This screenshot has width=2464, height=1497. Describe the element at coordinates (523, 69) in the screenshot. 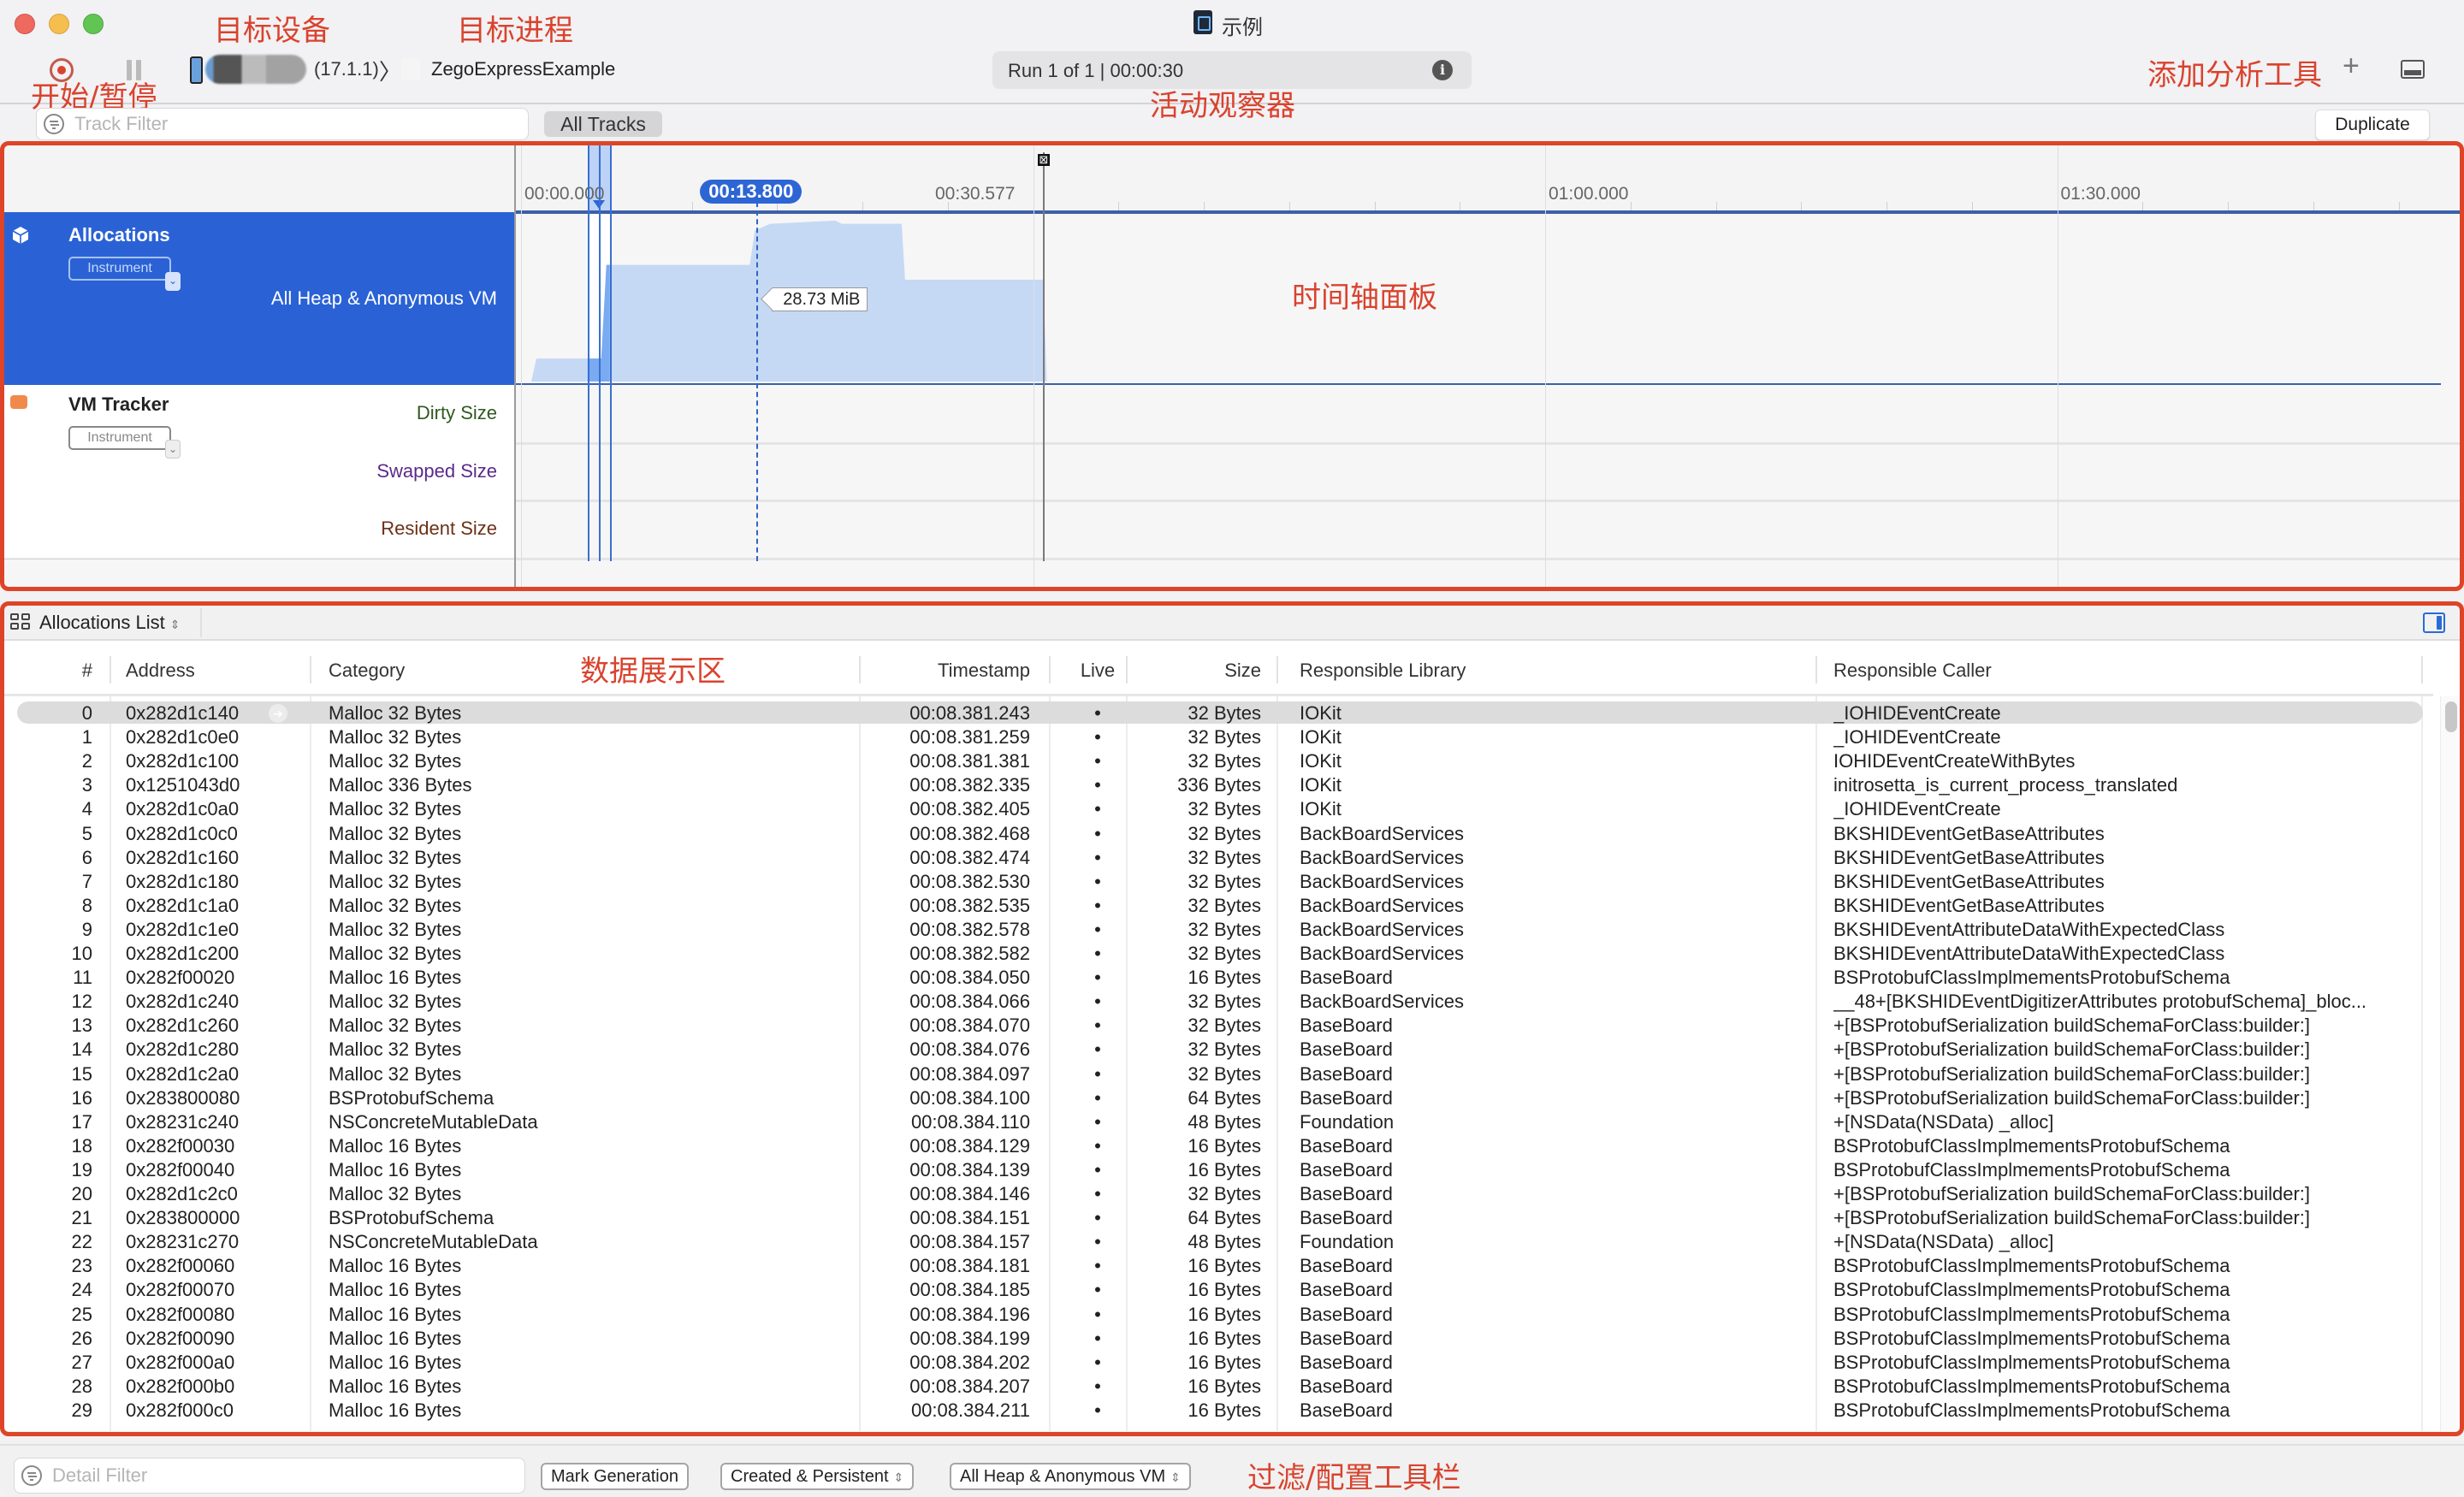

I see `target-process-selector: ZegoExpressExample` at that location.